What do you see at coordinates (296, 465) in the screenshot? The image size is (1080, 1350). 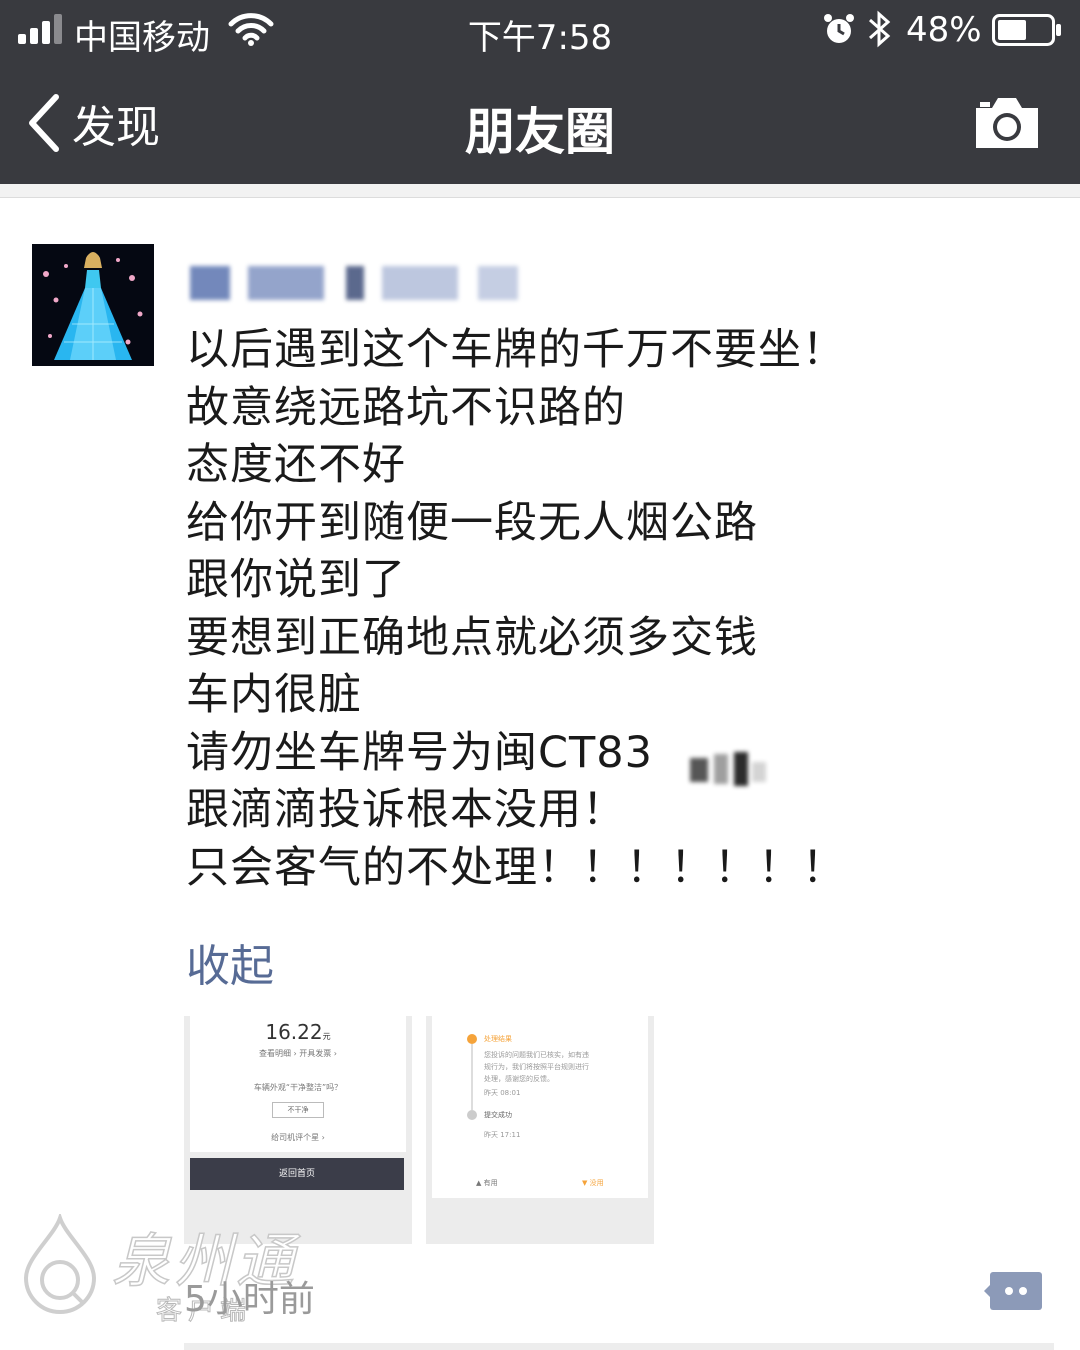 I see `post-line: 态度还不好` at bounding box center [296, 465].